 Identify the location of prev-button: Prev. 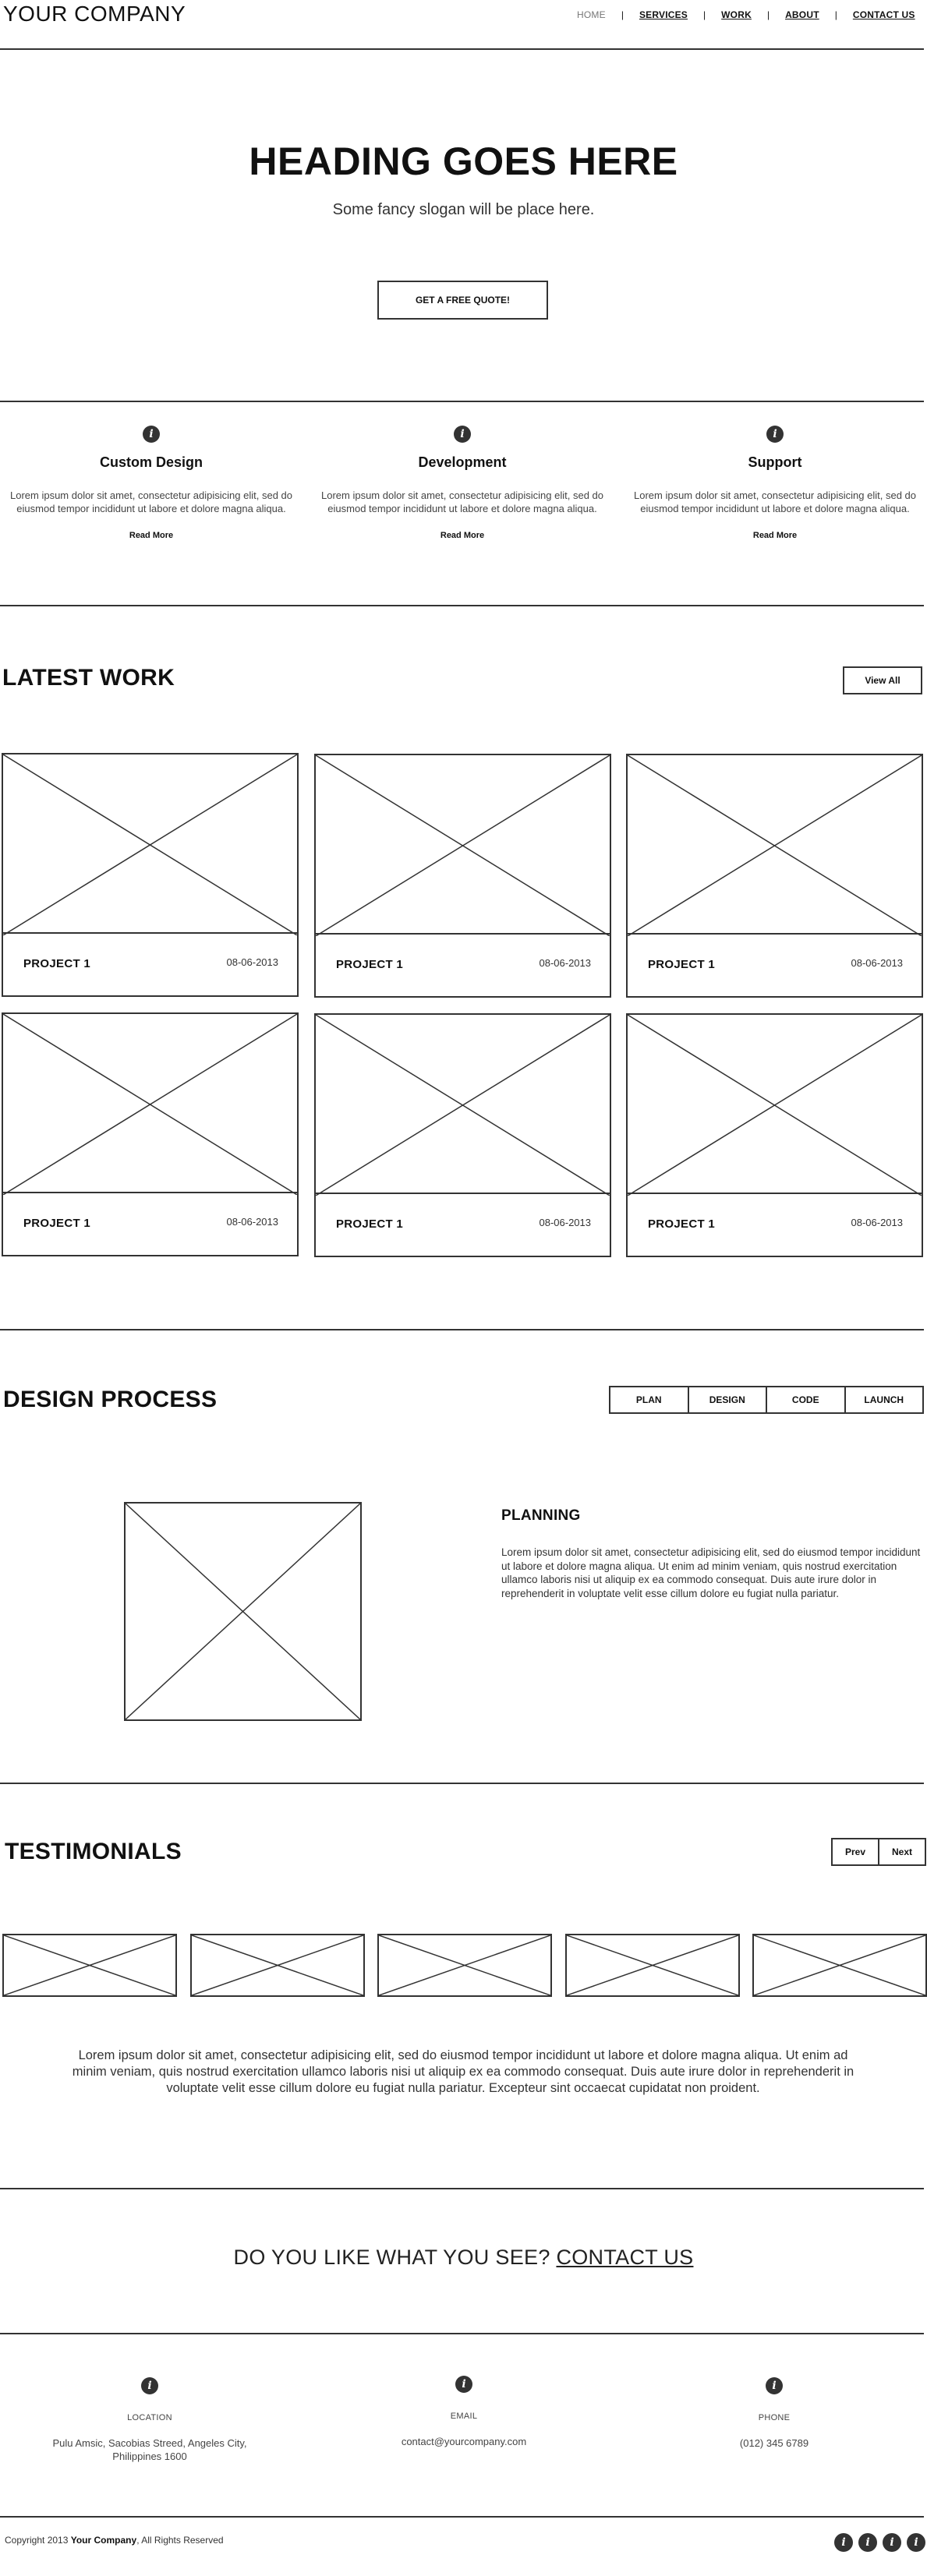
(855, 1851).